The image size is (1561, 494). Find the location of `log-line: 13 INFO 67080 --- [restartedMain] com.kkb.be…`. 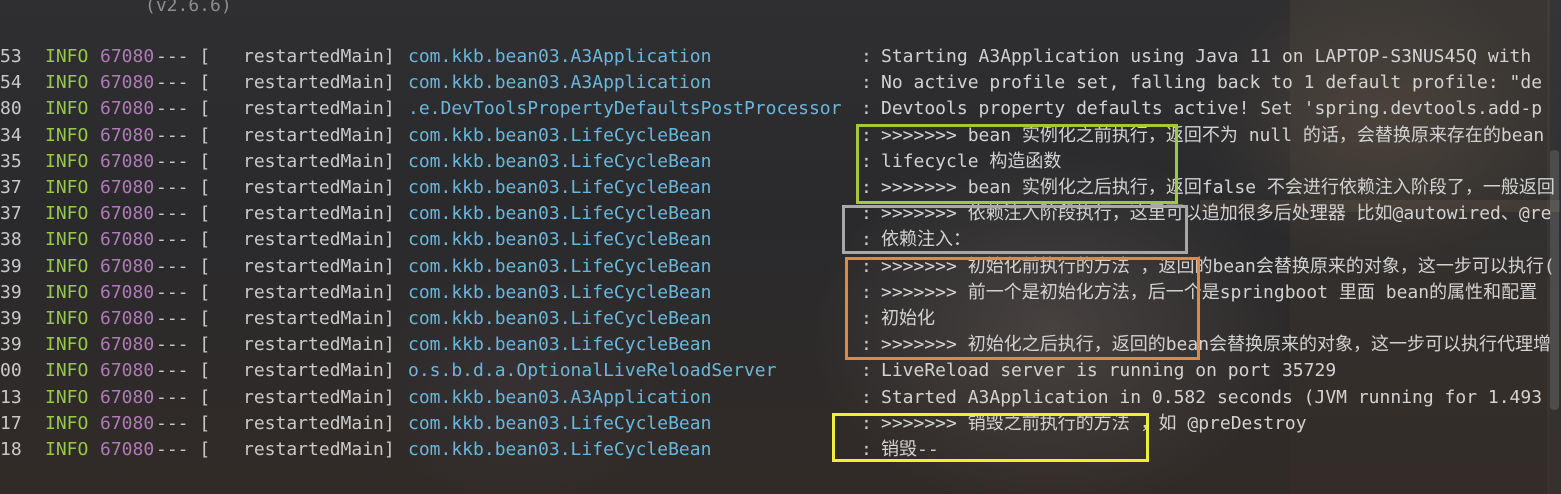

log-line: 13 INFO 67080 --- [restartedMain] com.kkb.be… is located at coordinates (780, 398).